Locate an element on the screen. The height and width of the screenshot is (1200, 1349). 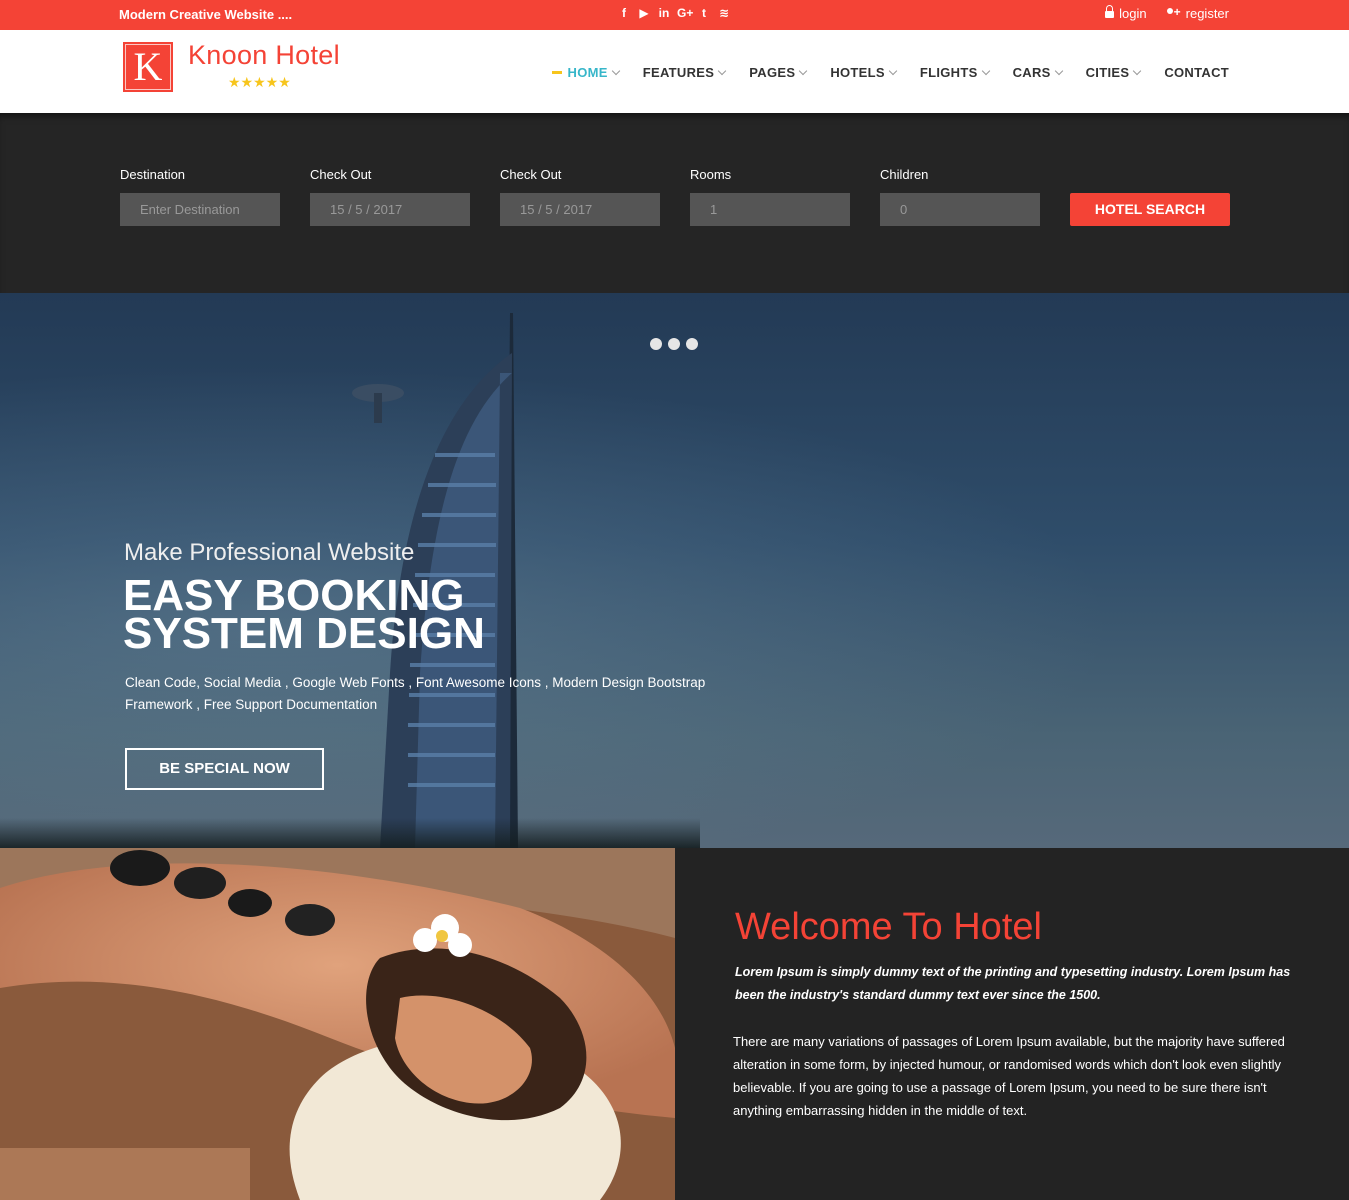
shoreline is located at coordinates (350, 833).